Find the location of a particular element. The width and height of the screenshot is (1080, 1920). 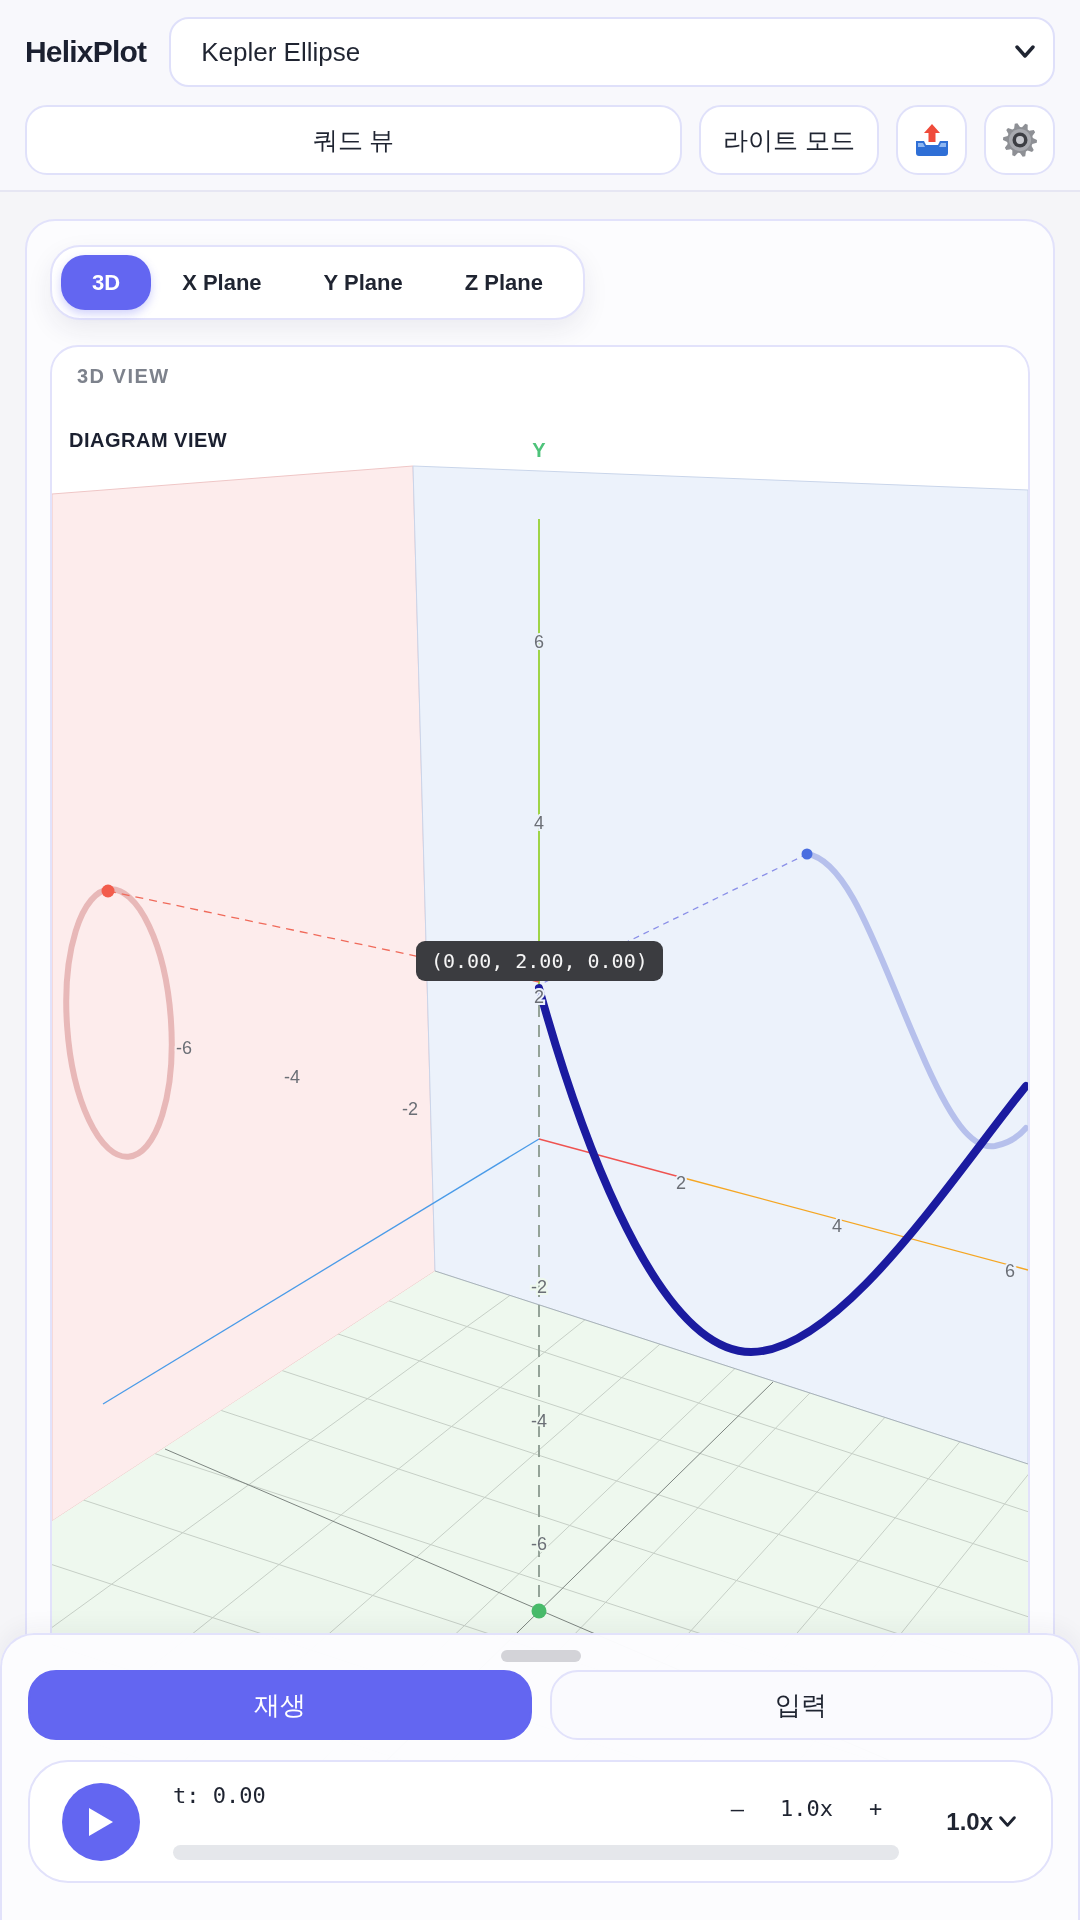

app-title: HelixPlot is located at coordinates (86, 52).